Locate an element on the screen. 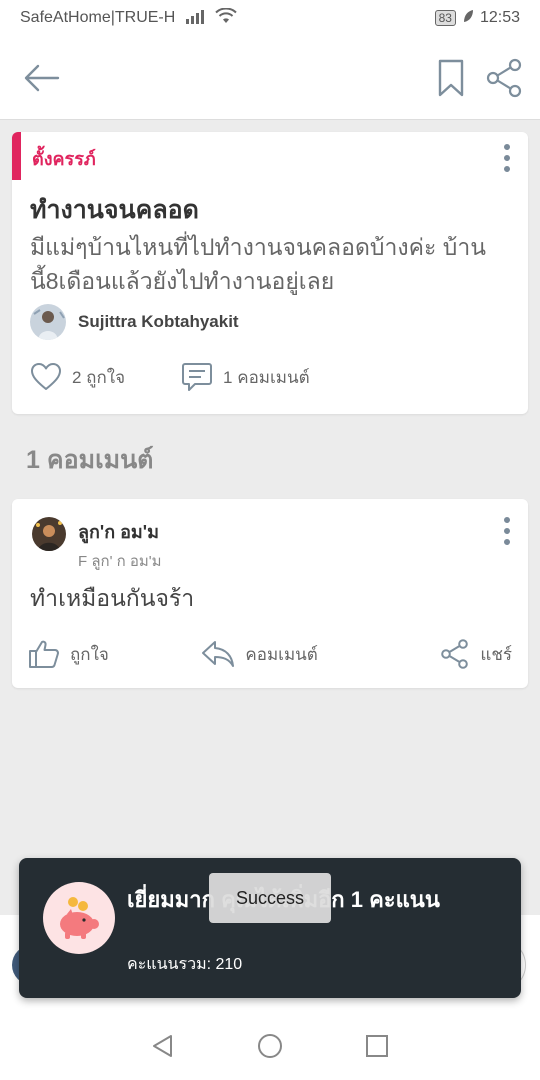  like-button: 2 ถูกใจ is located at coordinates (77, 377).